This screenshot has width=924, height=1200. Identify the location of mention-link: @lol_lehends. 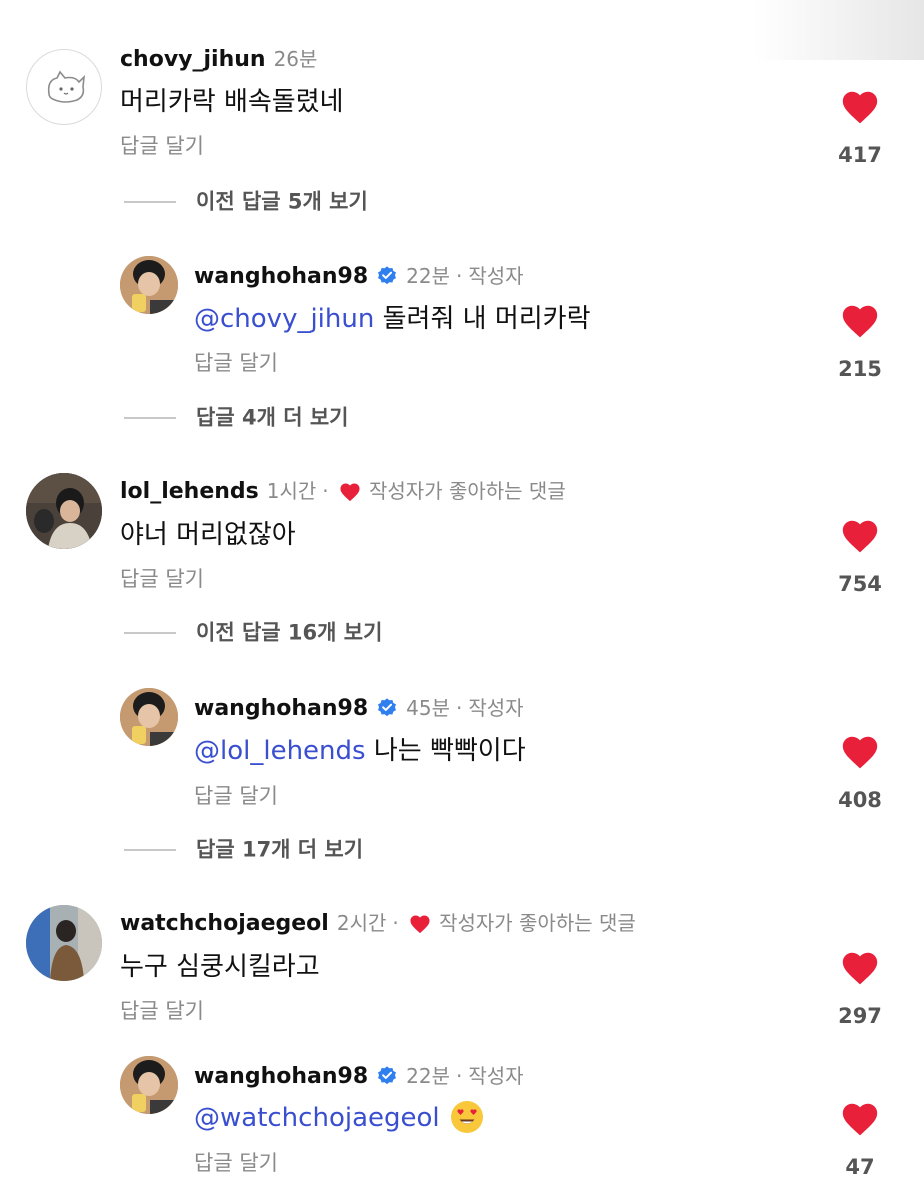
(280, 751).